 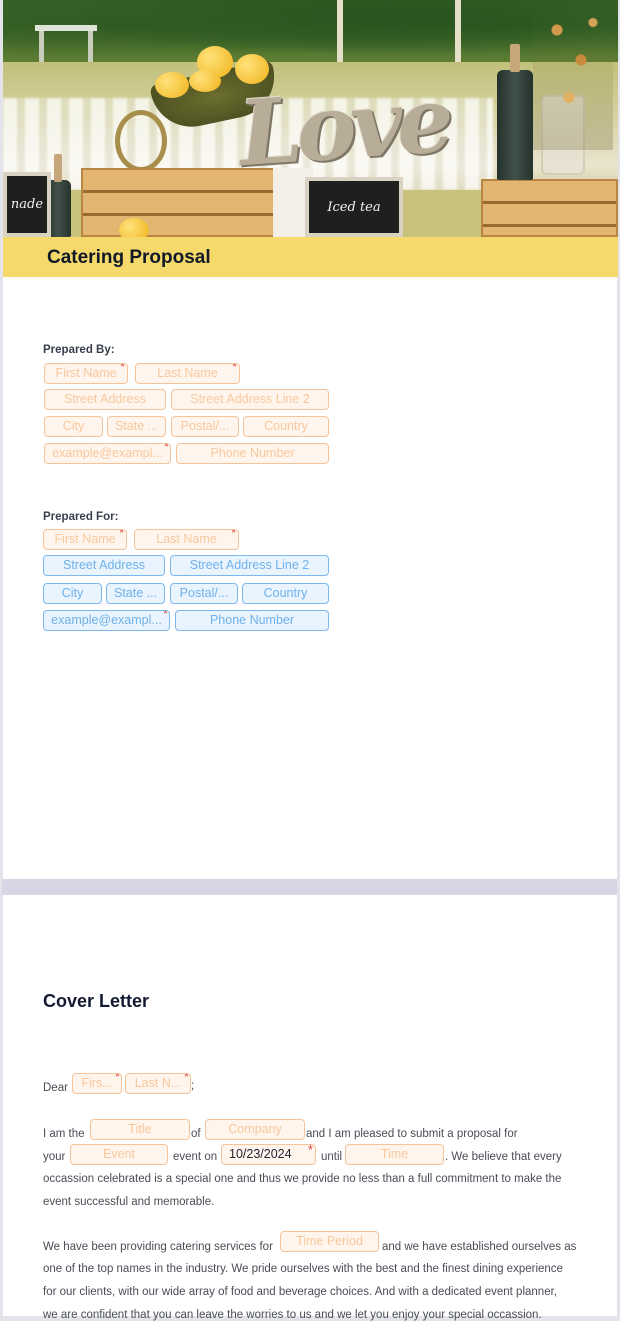 I want to click on event-field: Event, so click(x=119, y=1154).